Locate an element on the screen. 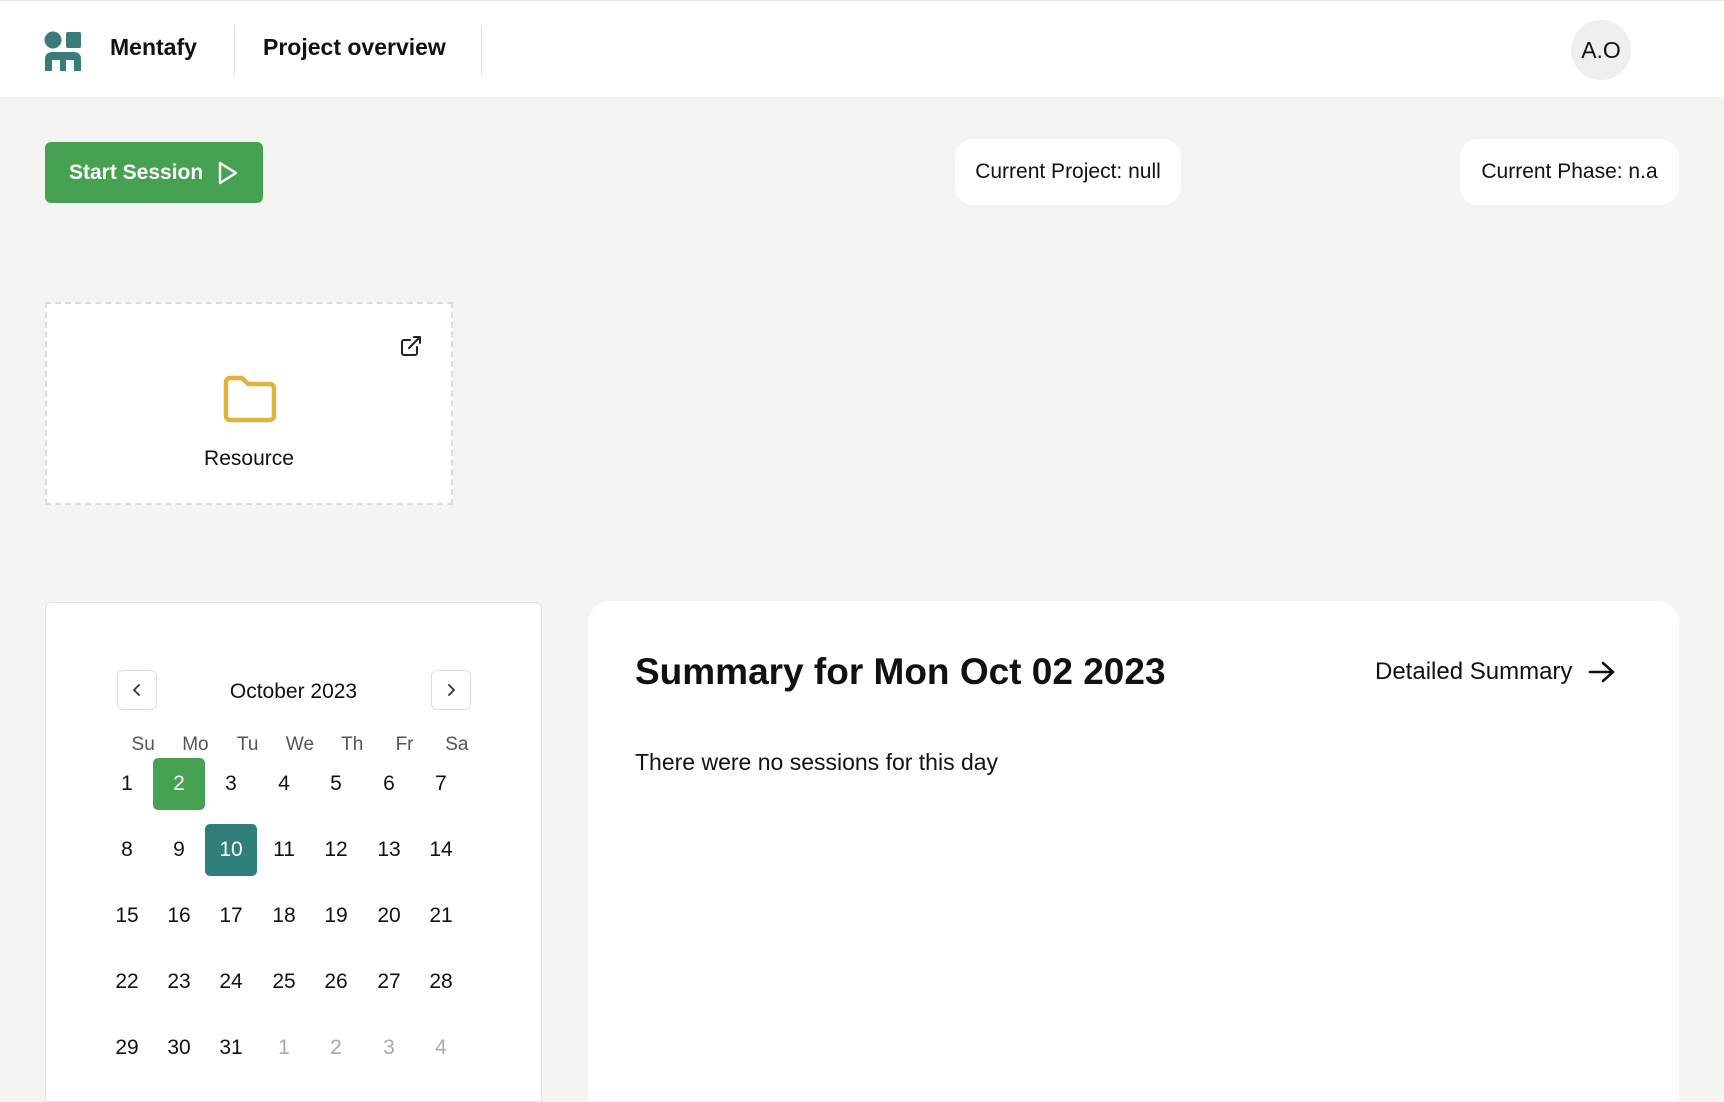 Image resolution: width=1724 pixels, height=1102 pixels. calendar-day: 23 is located at coordinates (179, 982).